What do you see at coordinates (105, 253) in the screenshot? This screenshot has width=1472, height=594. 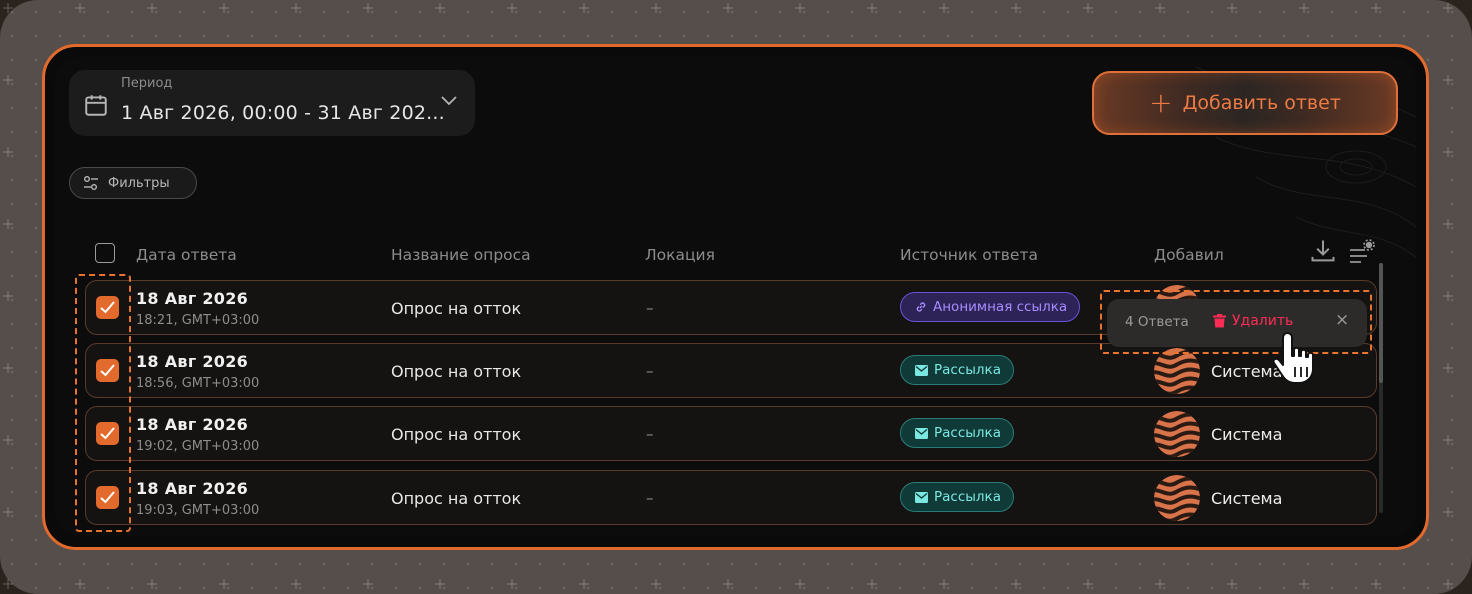 I see `select-all-checkbox` at bounding box center [105, 253].